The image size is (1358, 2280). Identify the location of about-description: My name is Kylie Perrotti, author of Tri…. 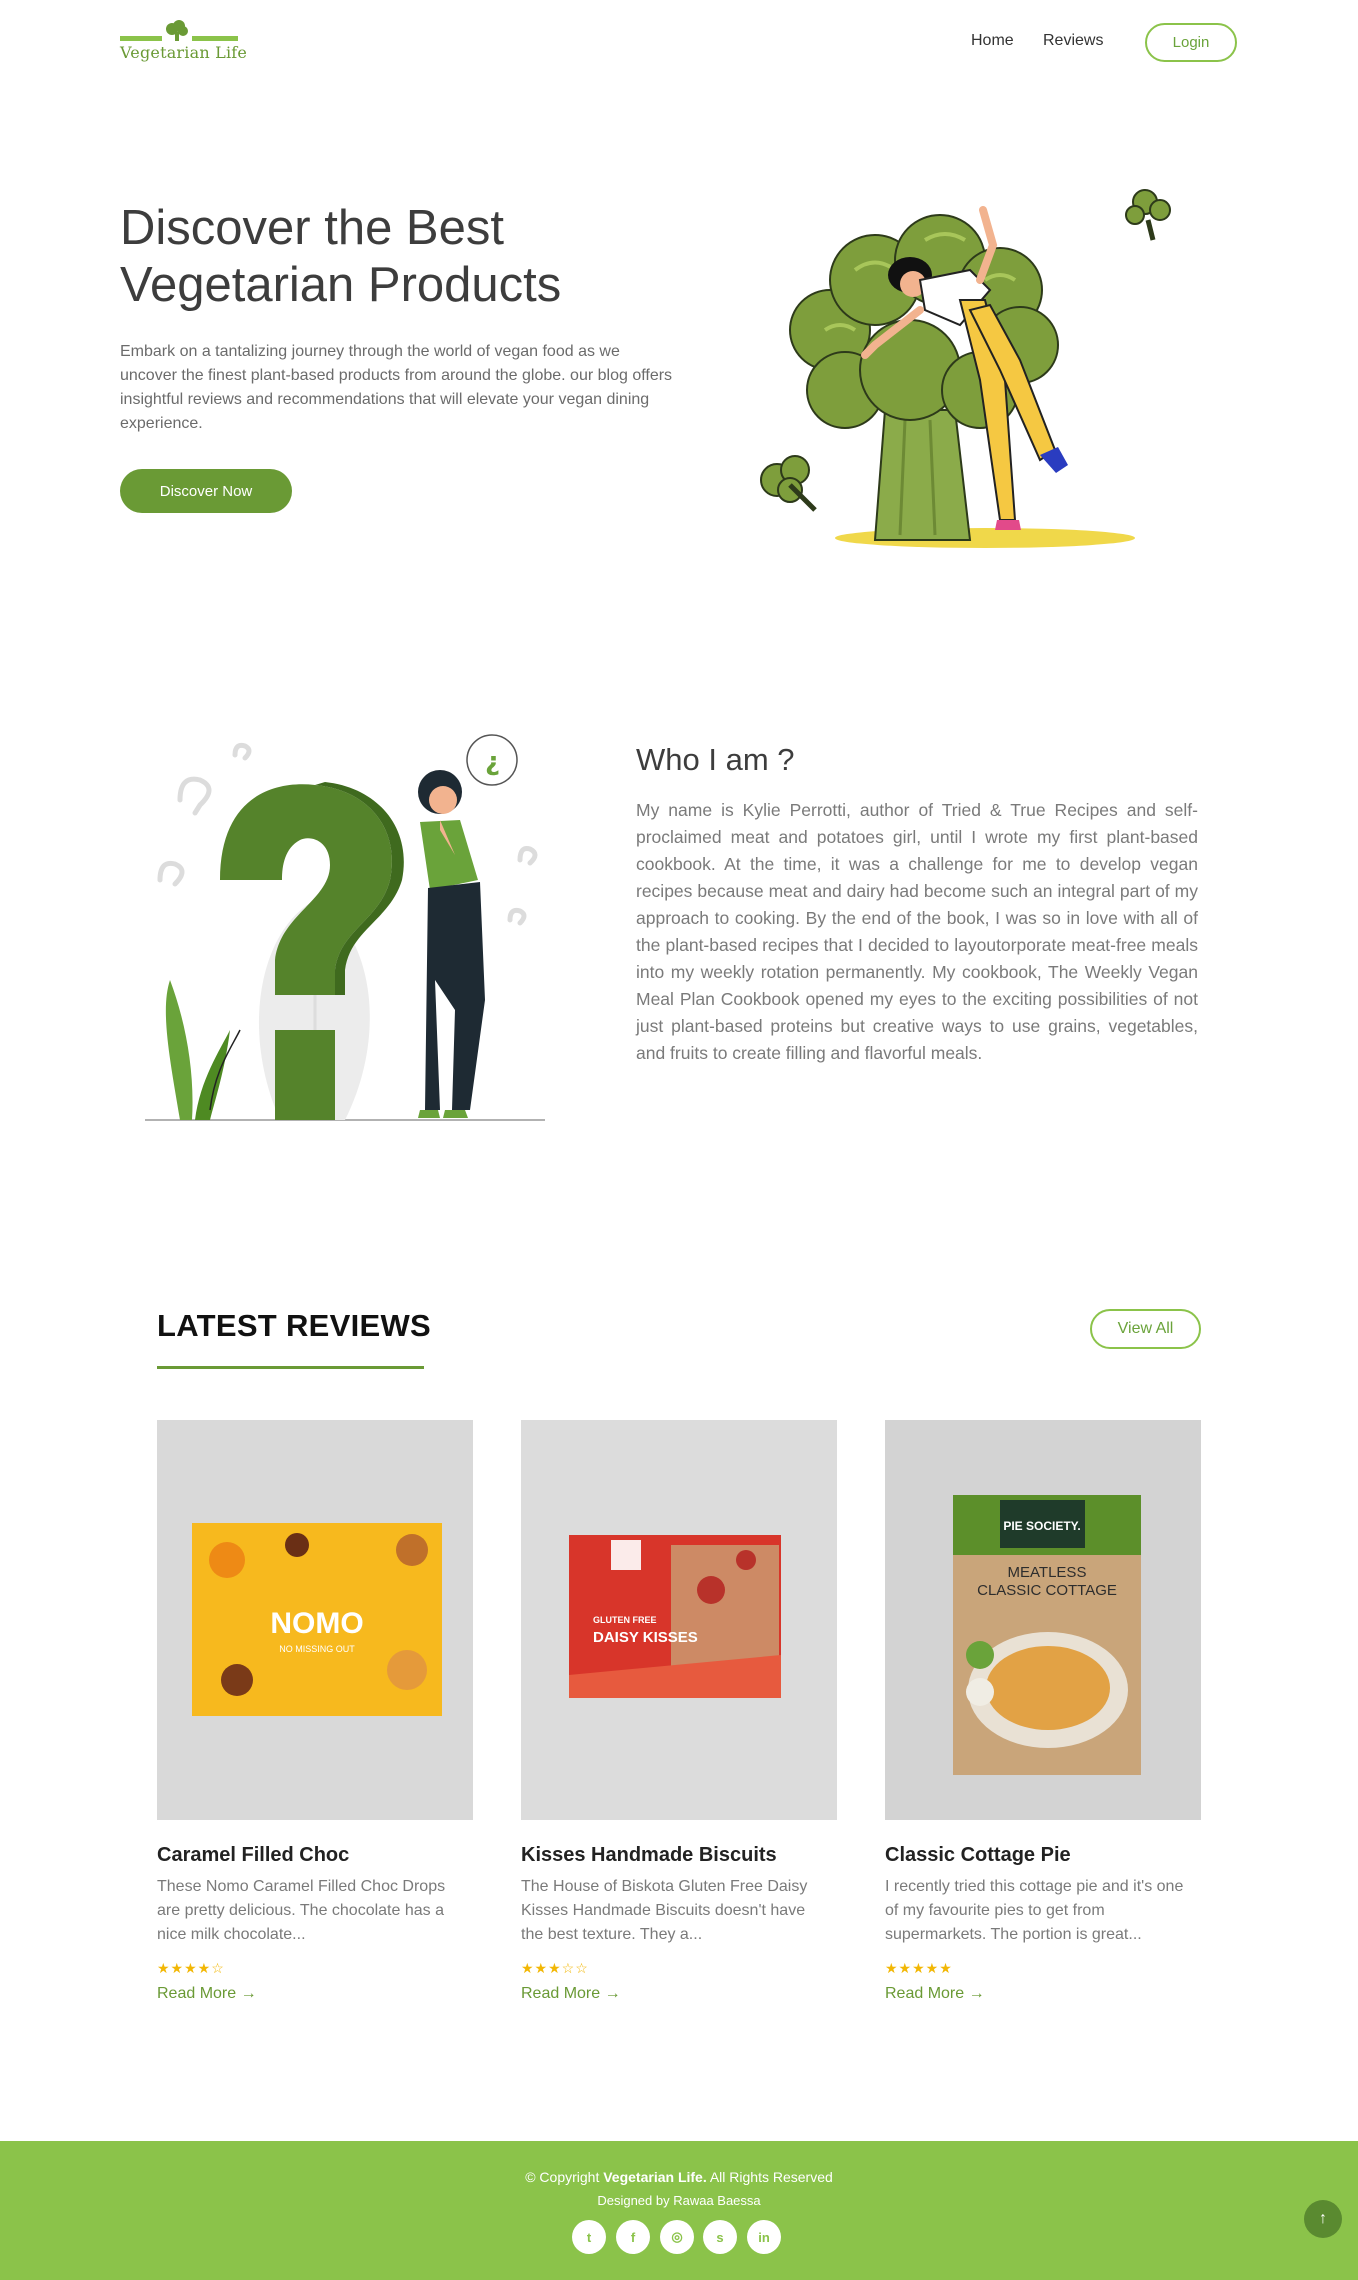
(917, 931).